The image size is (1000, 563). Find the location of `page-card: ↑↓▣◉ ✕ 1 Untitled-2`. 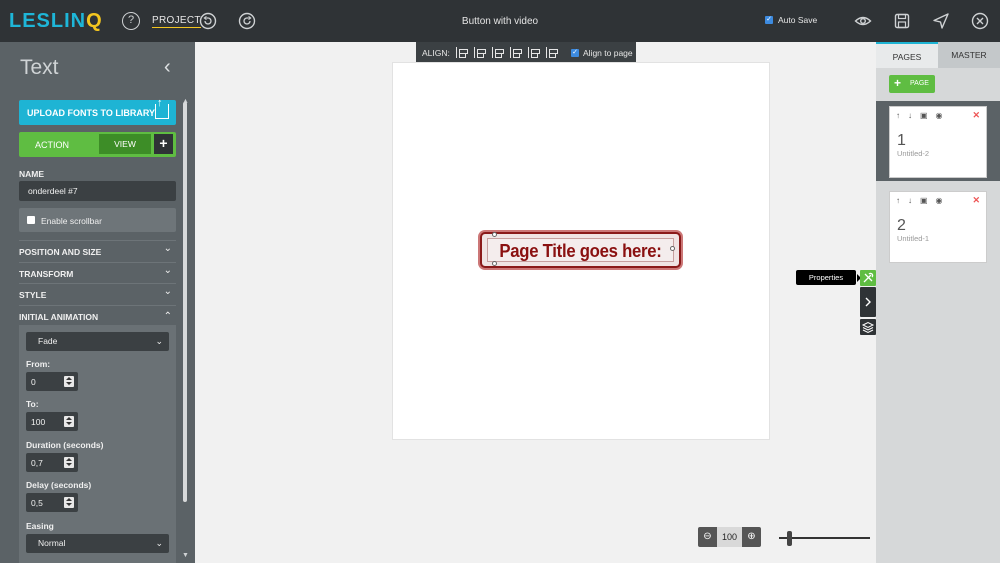

page-card: ↑↓▣◉ ✕ 1 Untitled-2 is located at coordinates (938, 142).